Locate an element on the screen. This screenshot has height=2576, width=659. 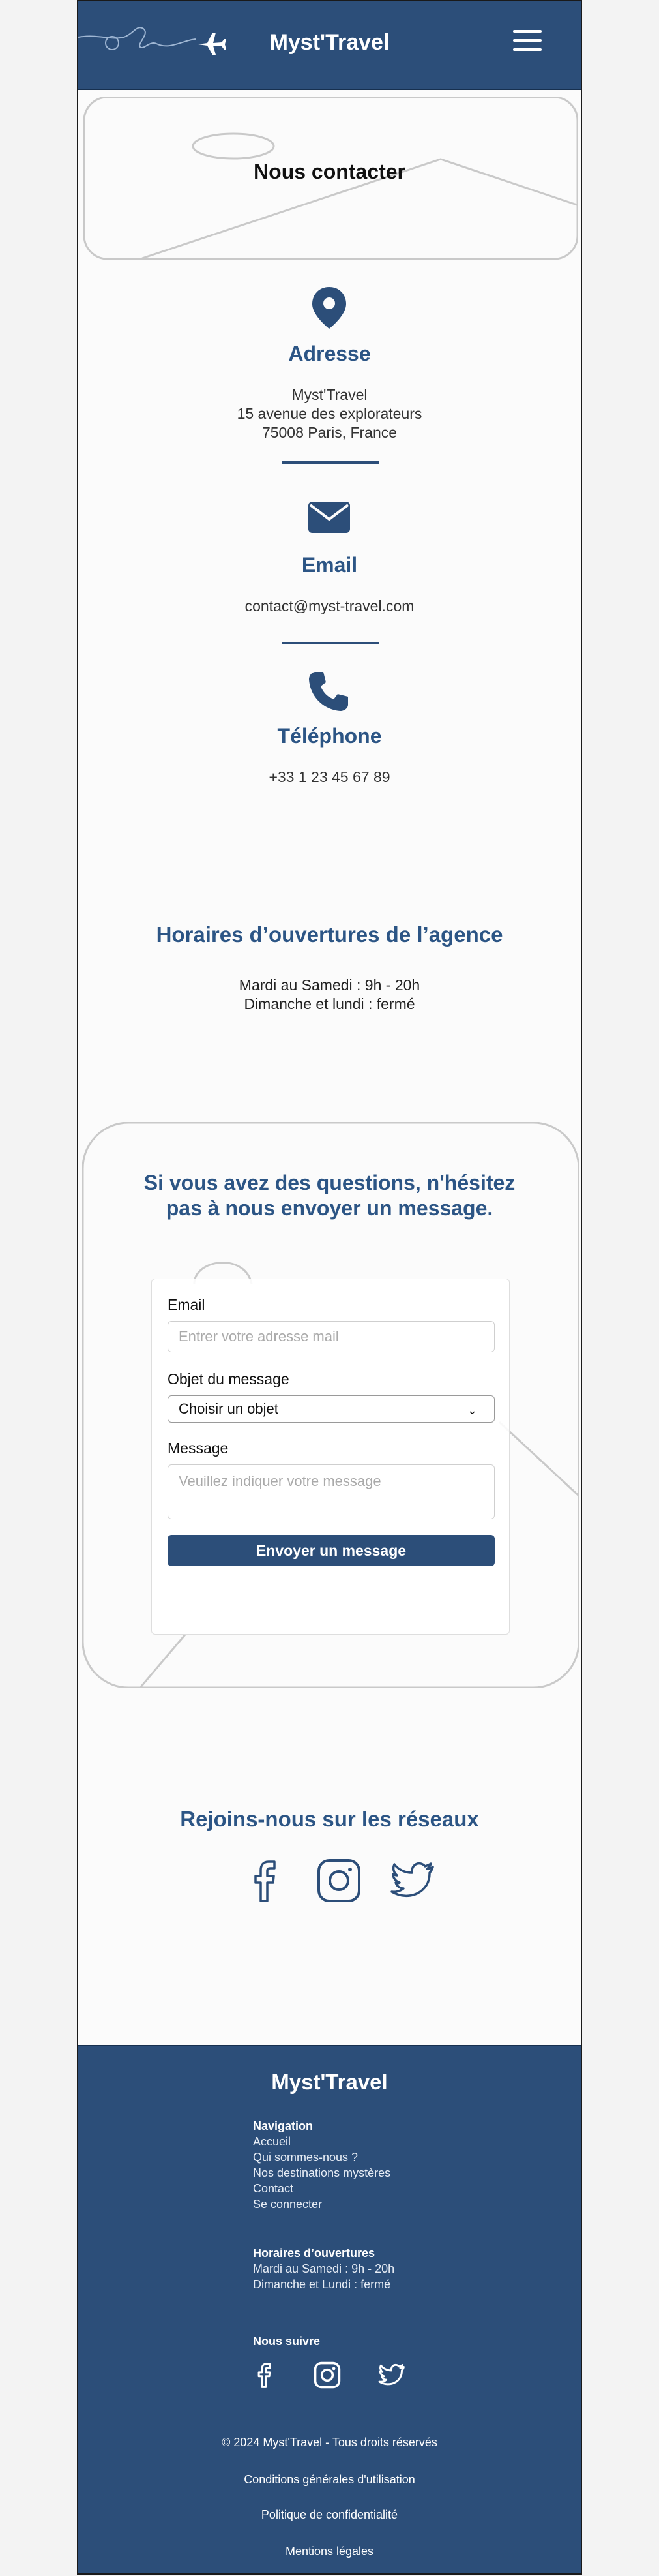
hours-line: Dimanche et lundi : fermé is located at coordinates (329, 1004).